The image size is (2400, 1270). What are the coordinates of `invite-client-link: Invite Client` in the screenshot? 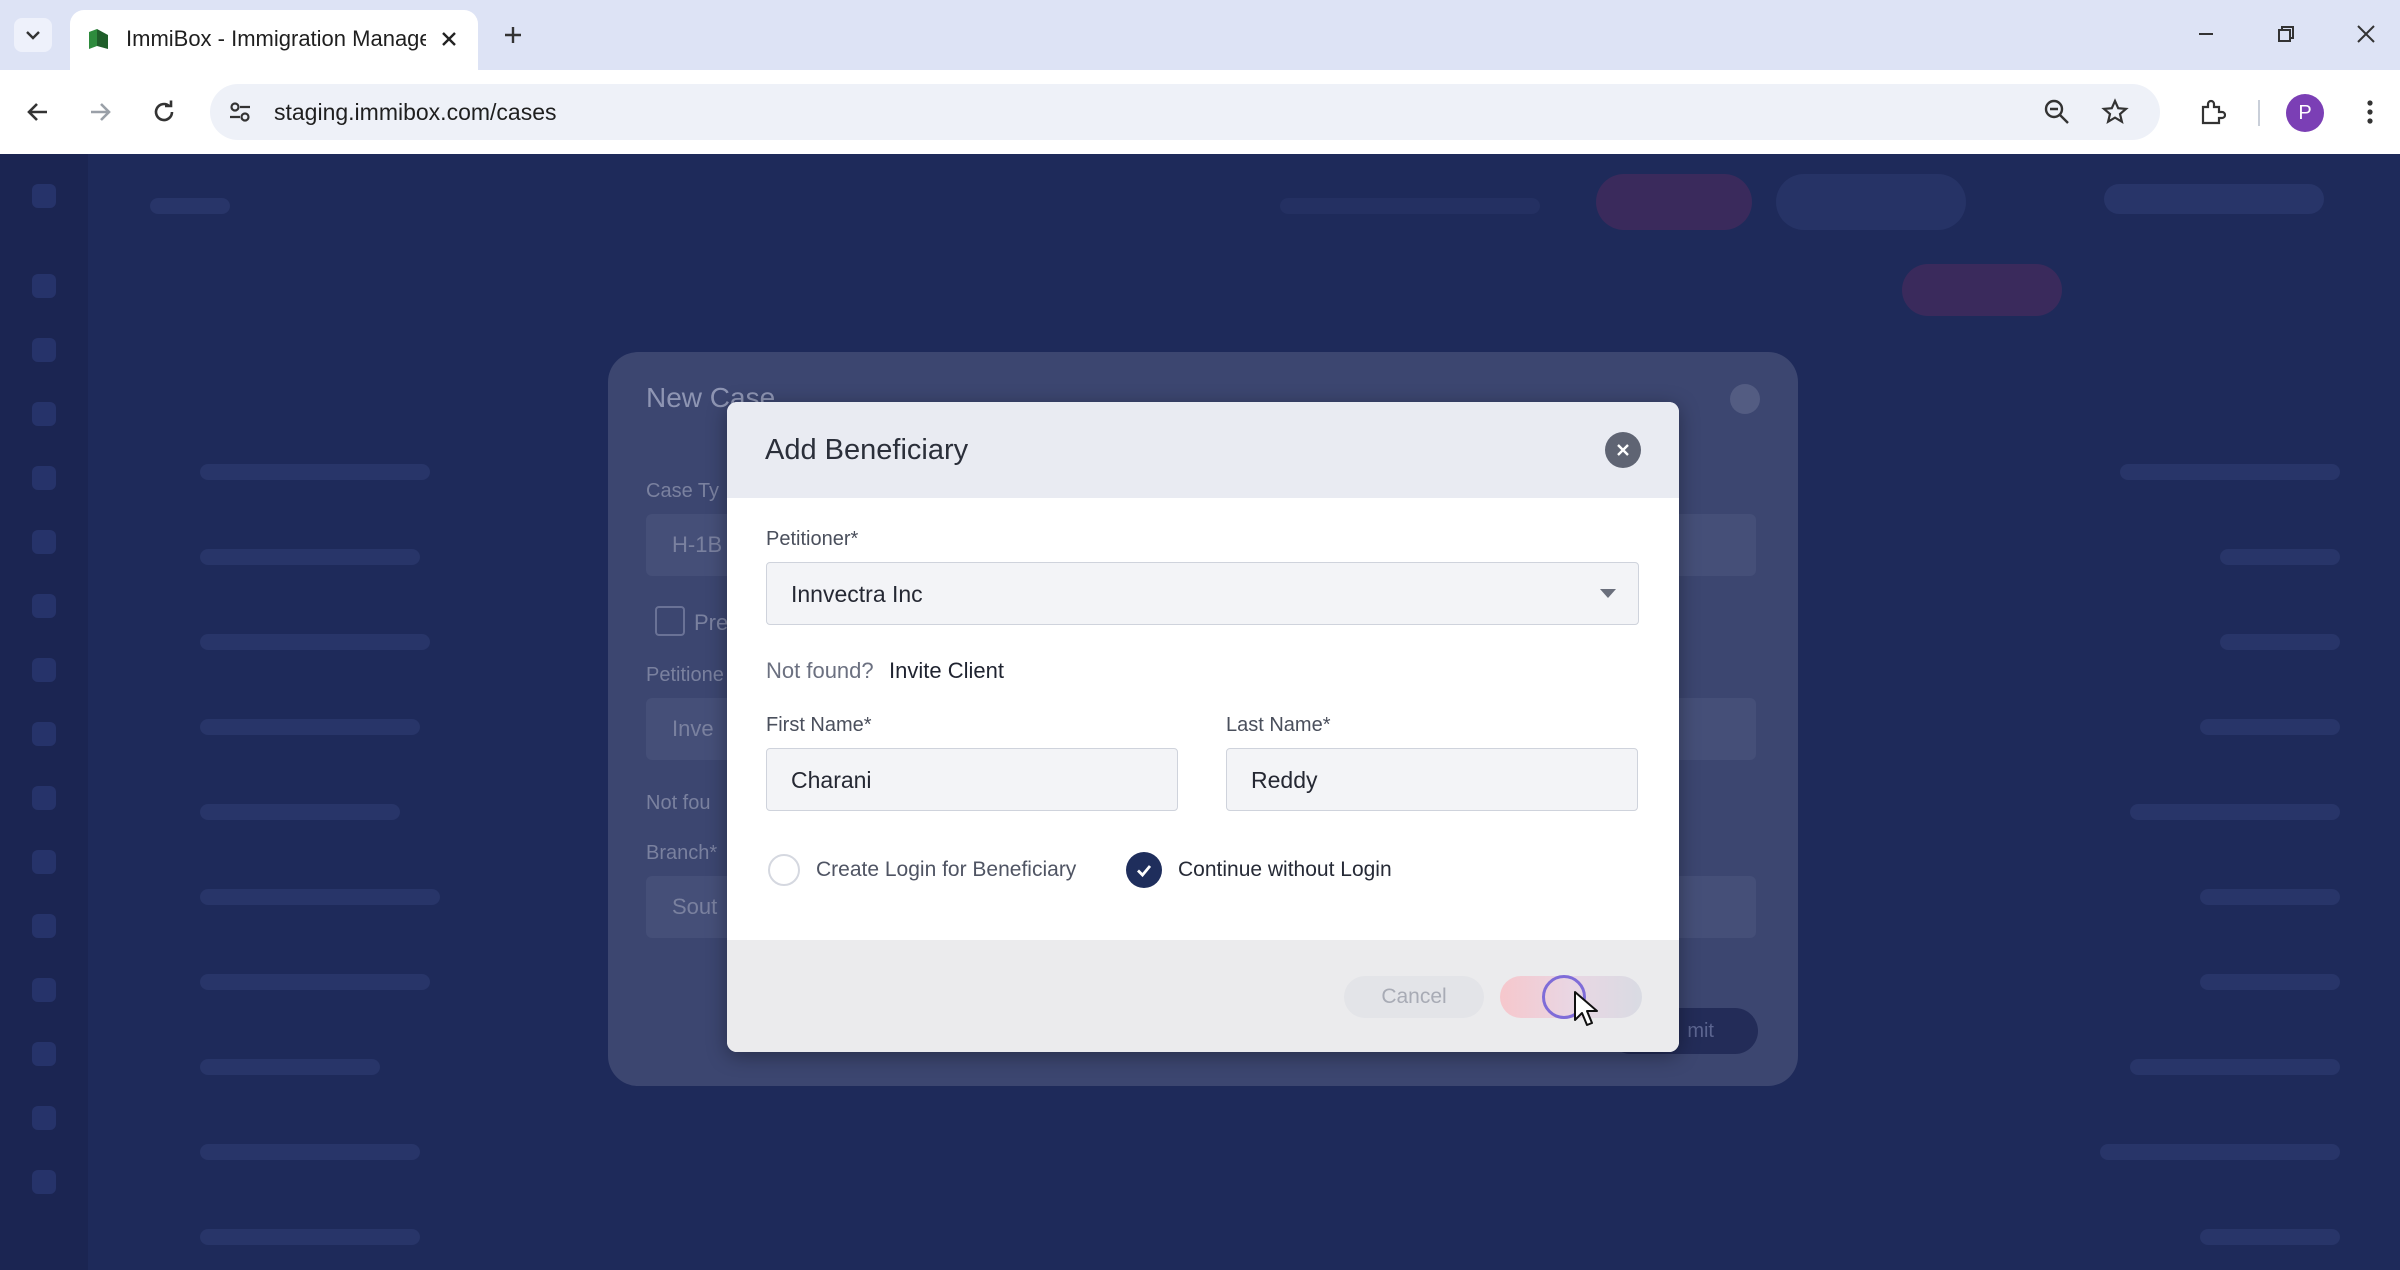 It's located at (946, 671).